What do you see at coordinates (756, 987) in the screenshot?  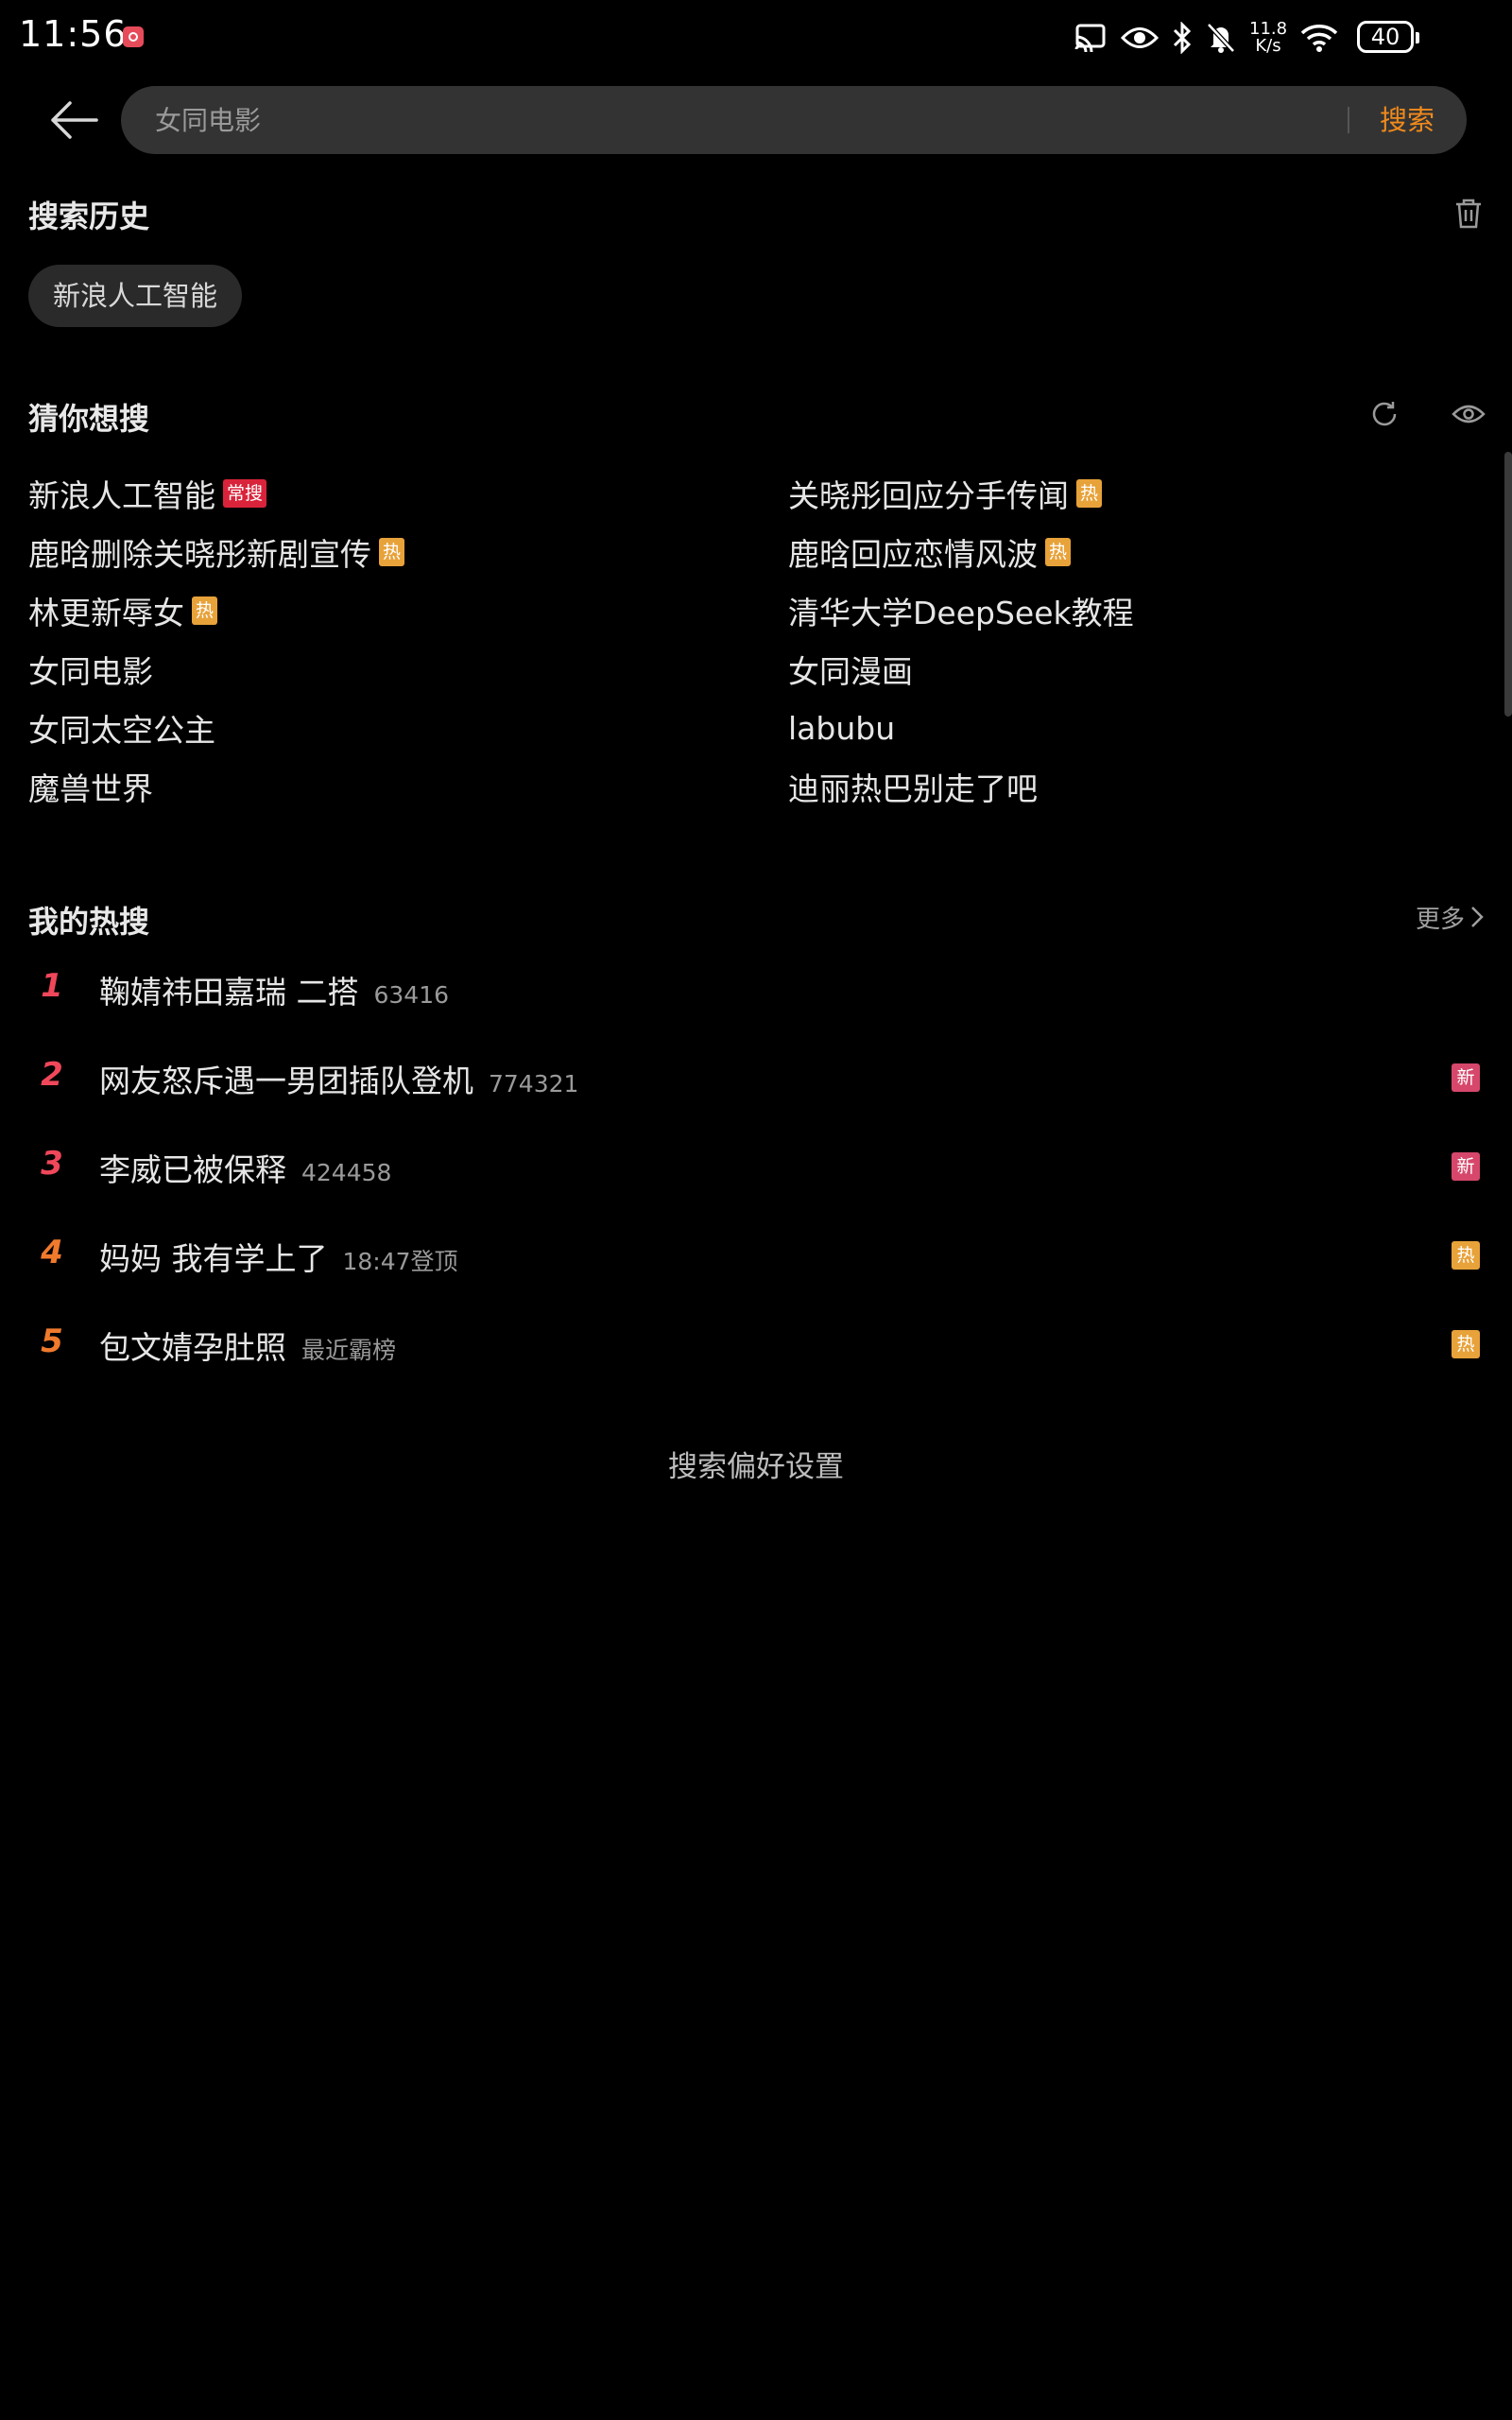 I see `hot-search-row: 1 鞠婧祎田嘉瑞 二搭 63416` at bounding box center [756, 987].